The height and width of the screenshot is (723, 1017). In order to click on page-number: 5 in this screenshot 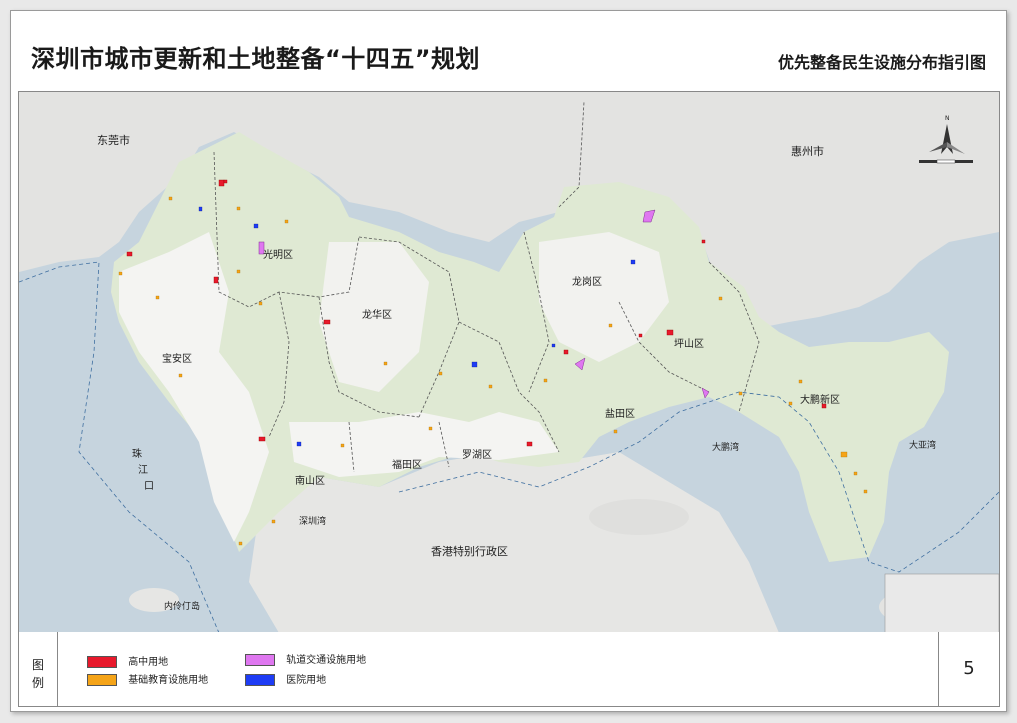, I will do `click(968, 669)`.